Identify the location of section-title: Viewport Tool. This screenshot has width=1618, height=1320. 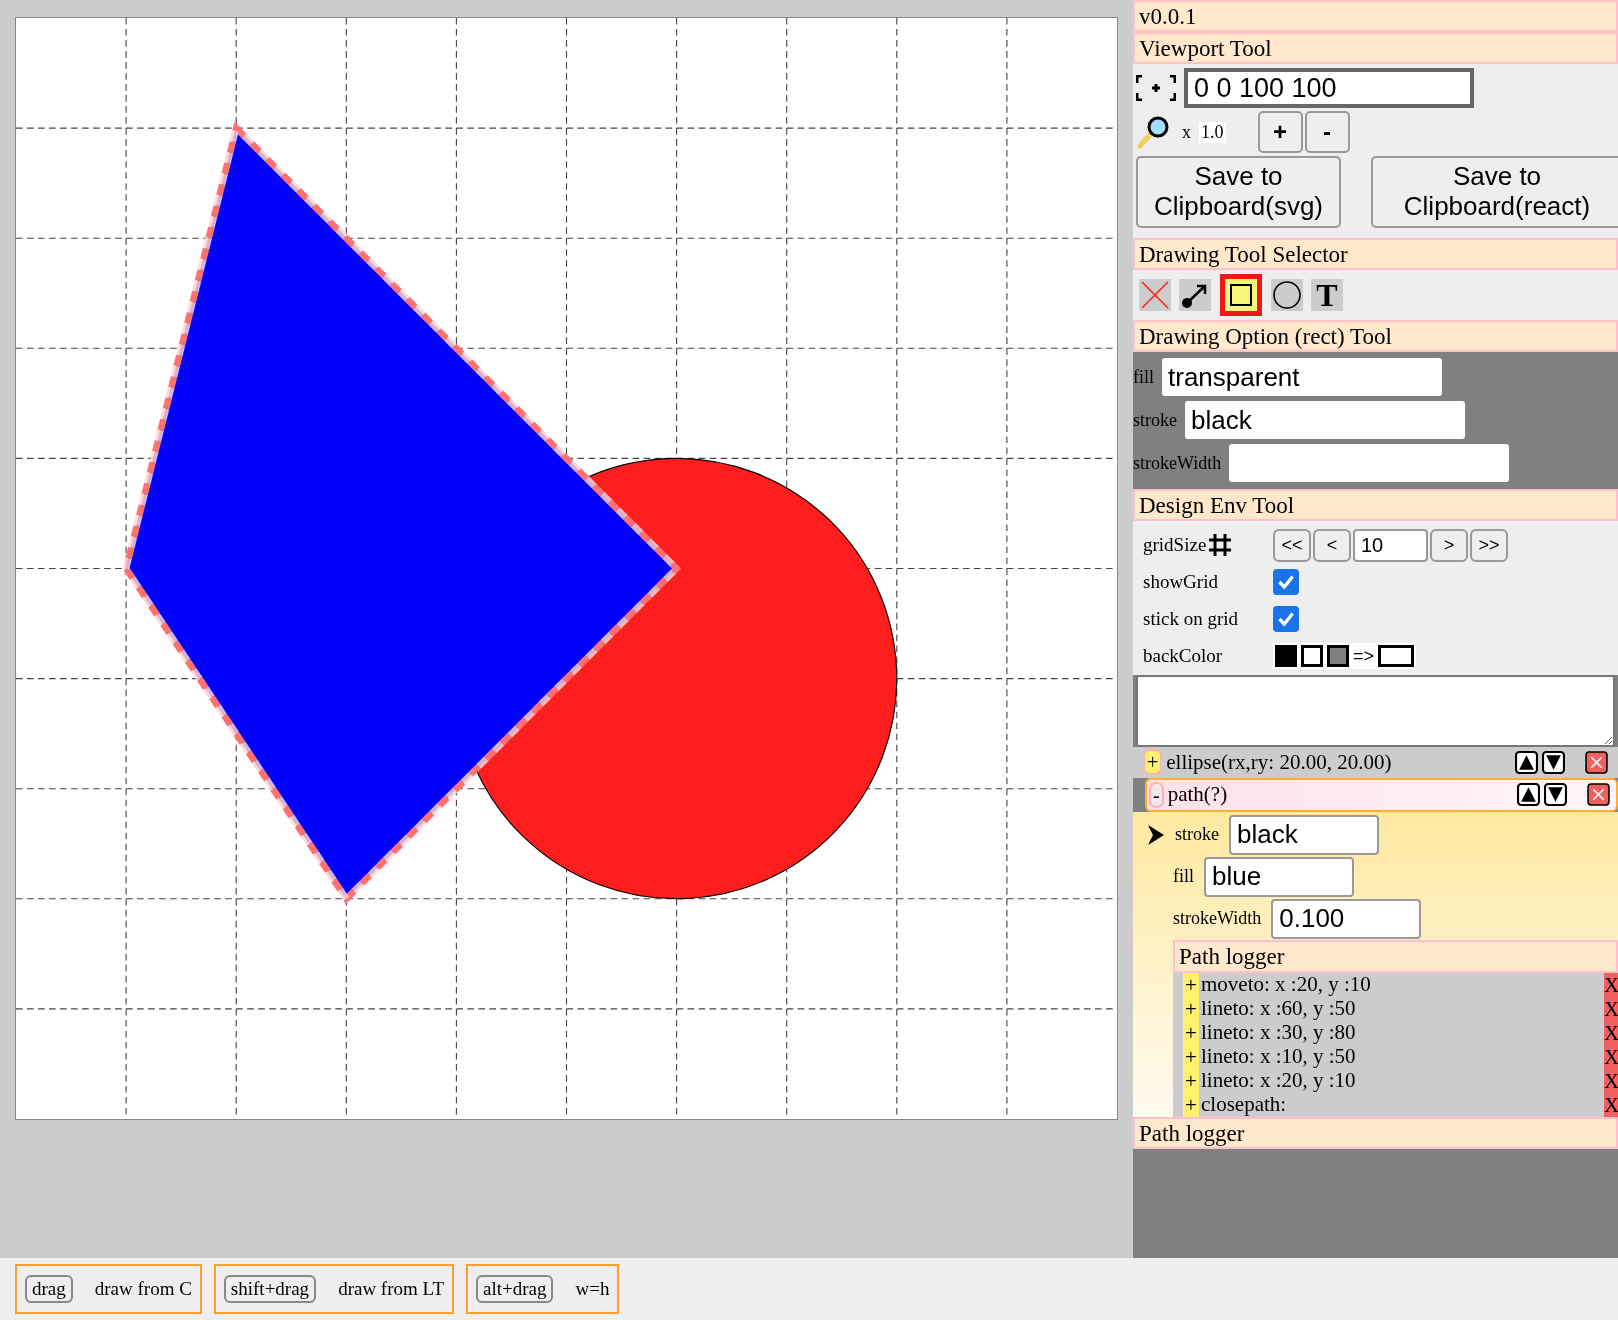
(1375, 48).